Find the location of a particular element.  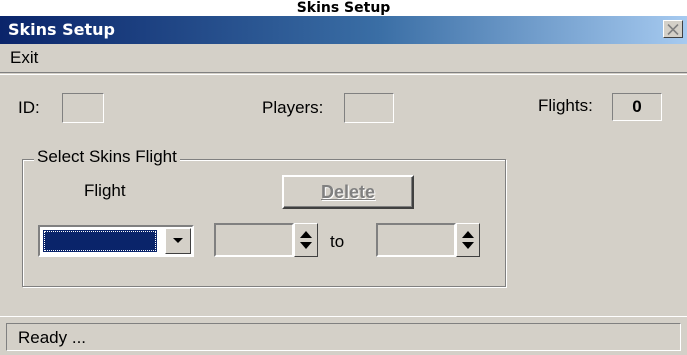

dropdown-arrow-button is located at coordinates (178, 241).